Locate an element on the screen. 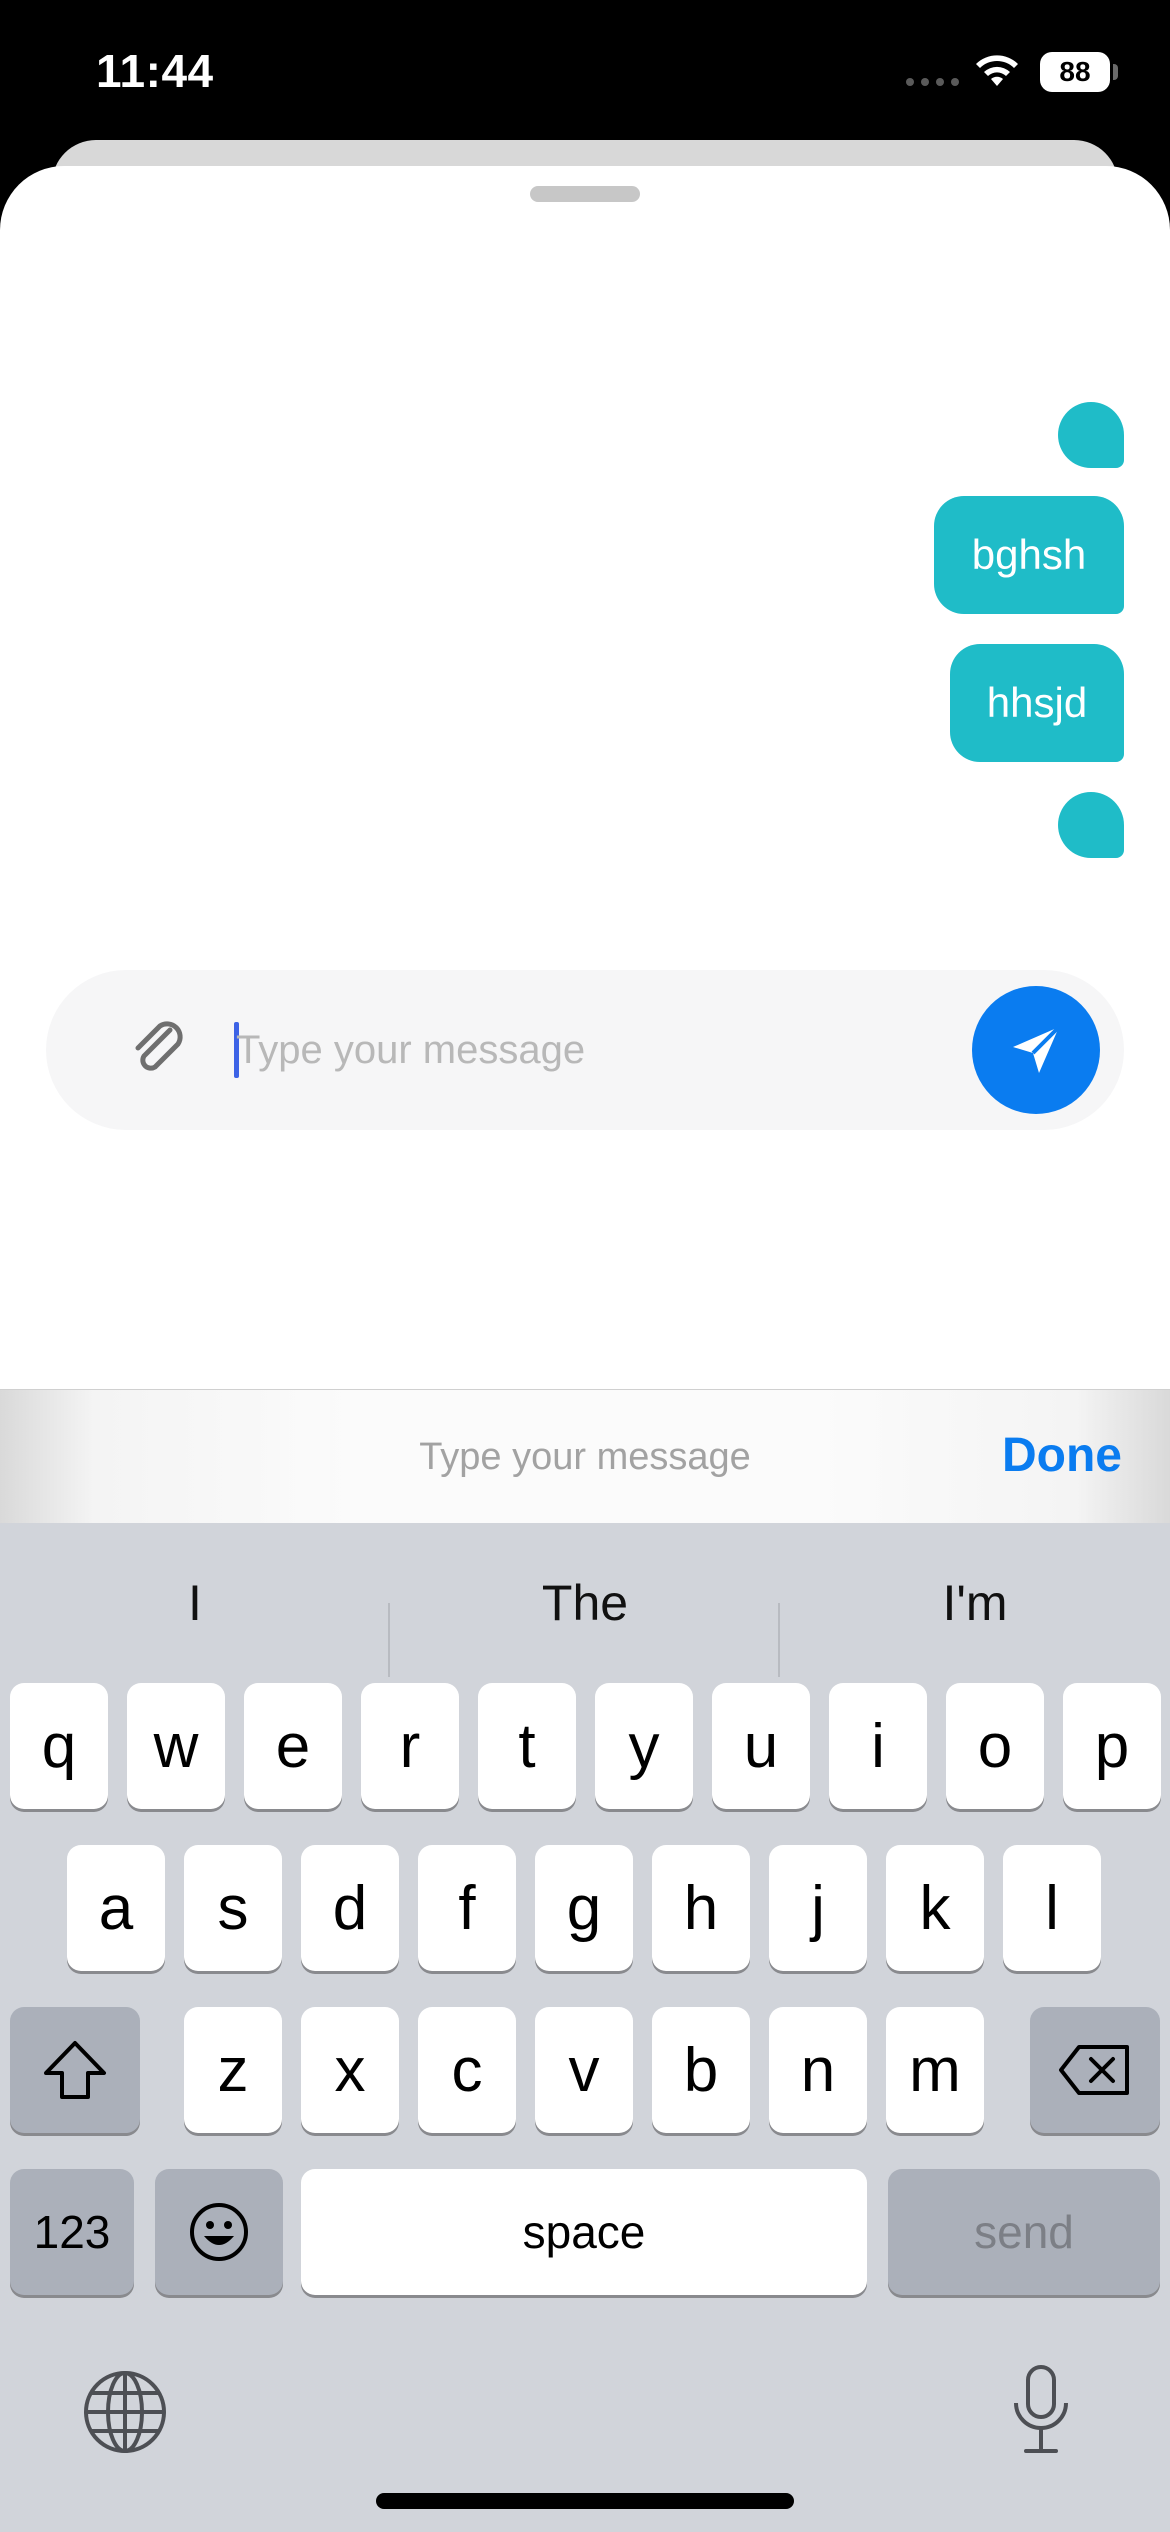 Image resolution: width=1170 pixels, height=2532 pixels. key-f: f is located at coordinates (467, 1908).